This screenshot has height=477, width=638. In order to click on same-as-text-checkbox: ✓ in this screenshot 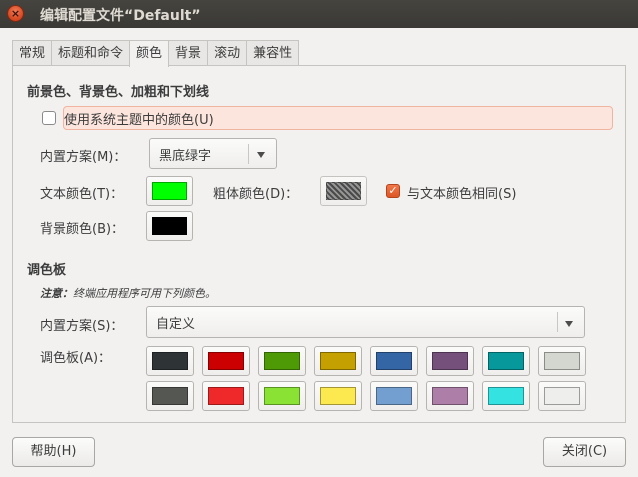, I will do `click(393, 191)`.